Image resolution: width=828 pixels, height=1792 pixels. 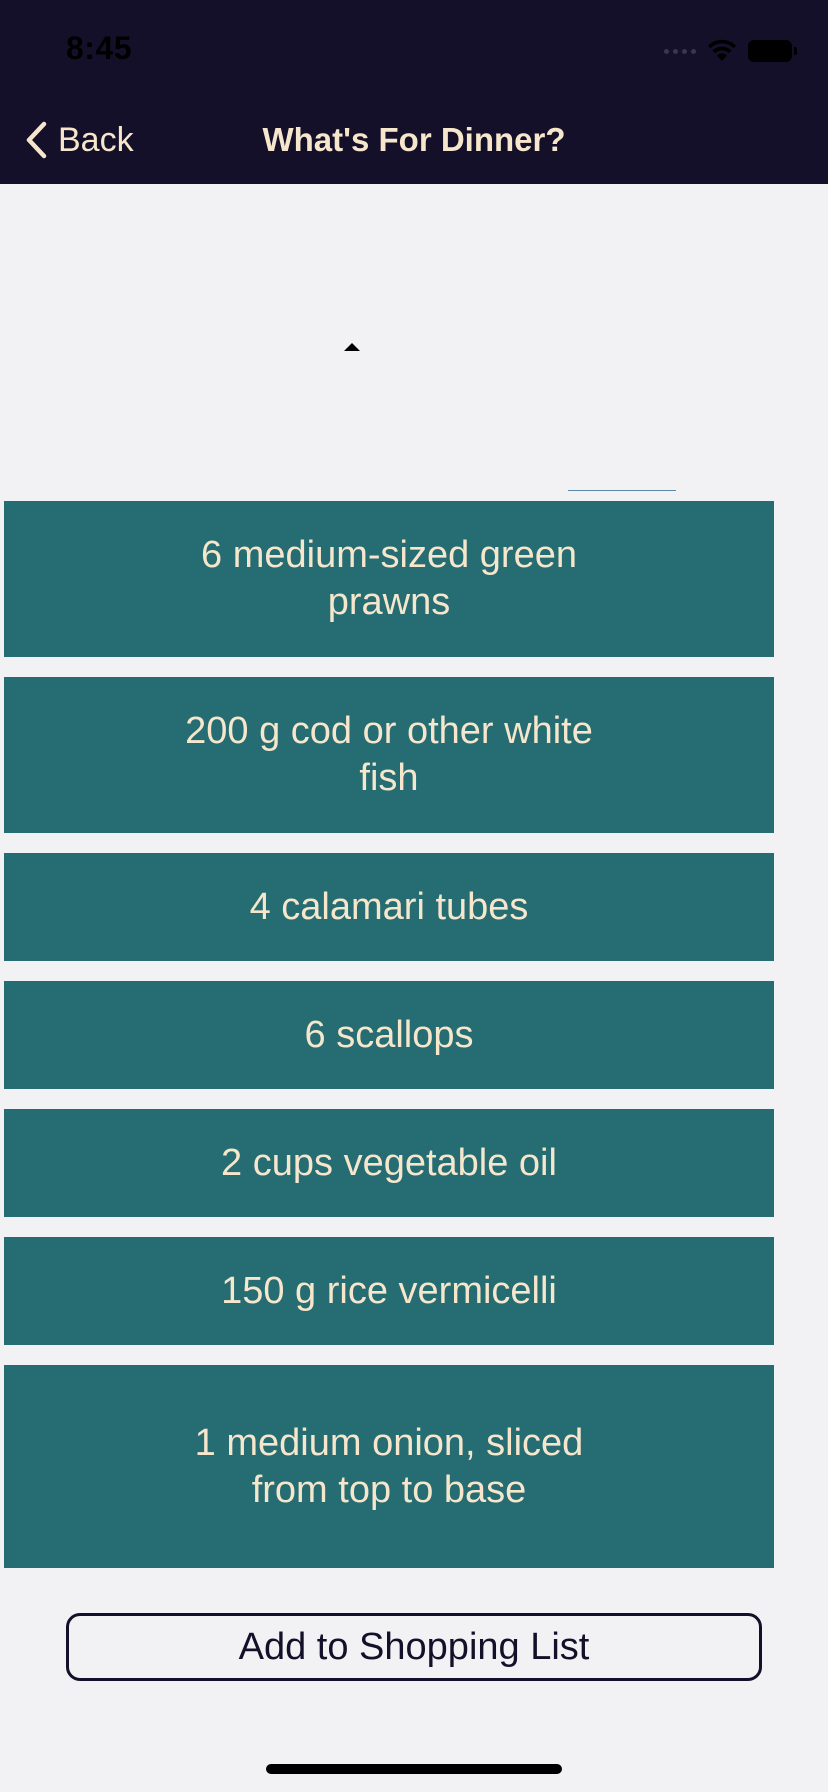 What do you see at coordinates (389, 907) in the screenshot?
I see `ingredient-item: 4 calamari tubes` at bounding box center [389, 907].